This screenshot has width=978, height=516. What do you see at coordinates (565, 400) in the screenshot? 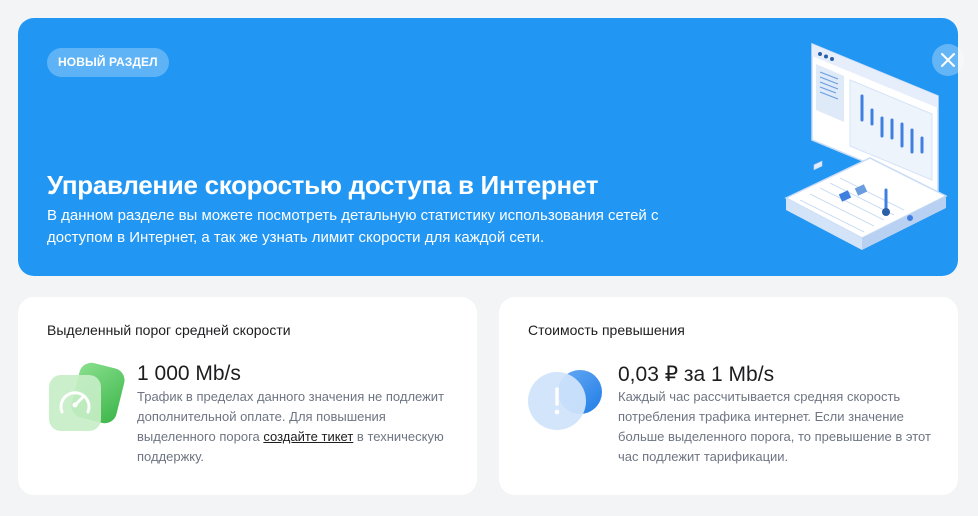
I see `exclamation-icon` at bounding box center [565, 400].